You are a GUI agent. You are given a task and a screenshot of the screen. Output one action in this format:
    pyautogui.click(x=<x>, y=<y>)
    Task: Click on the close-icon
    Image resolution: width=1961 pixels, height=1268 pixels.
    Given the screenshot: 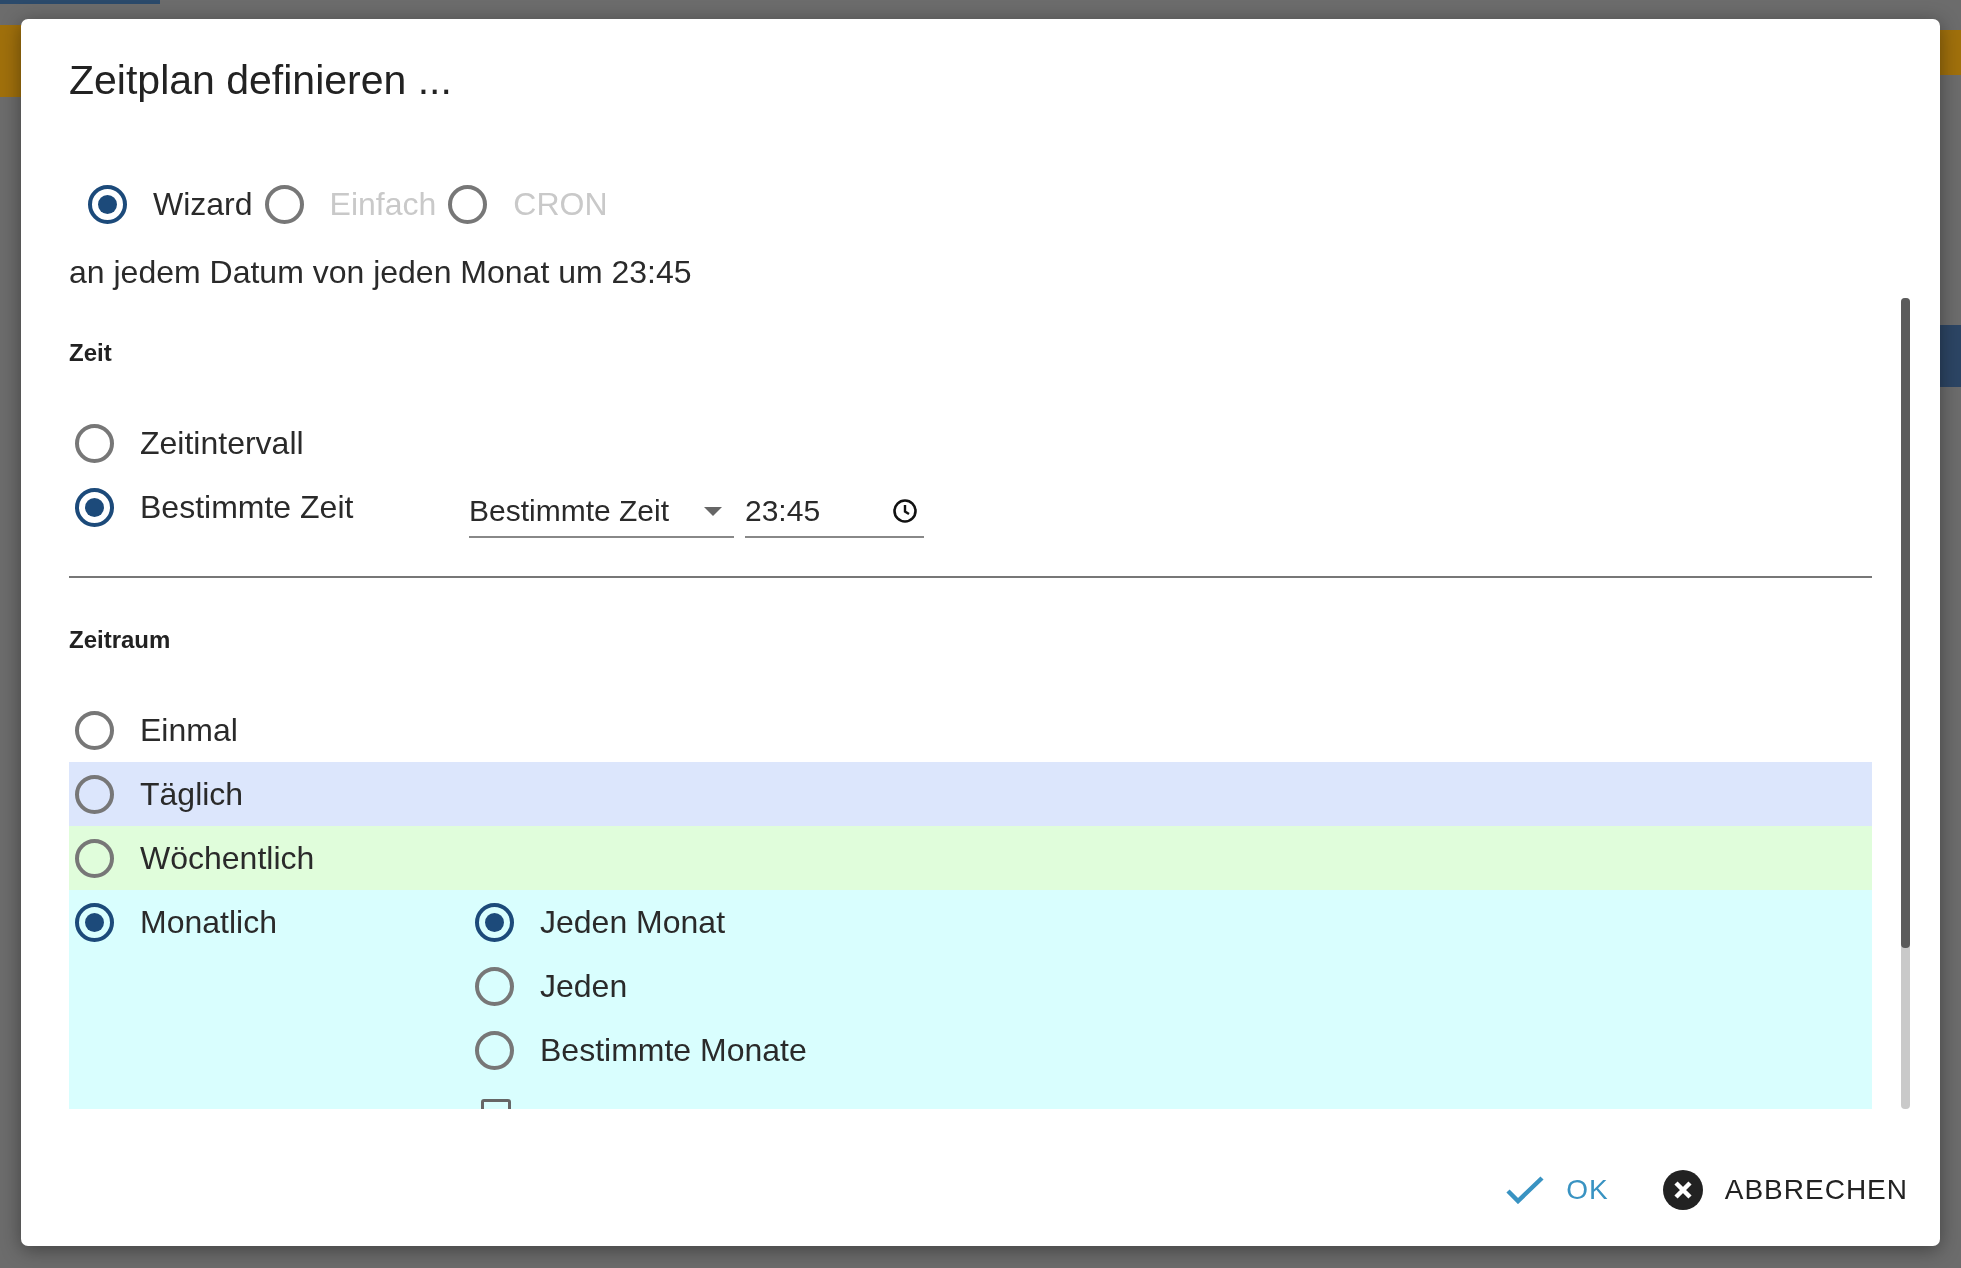 What is the action you would take?
    pyautogui.click(x=1682, y=1190)
    